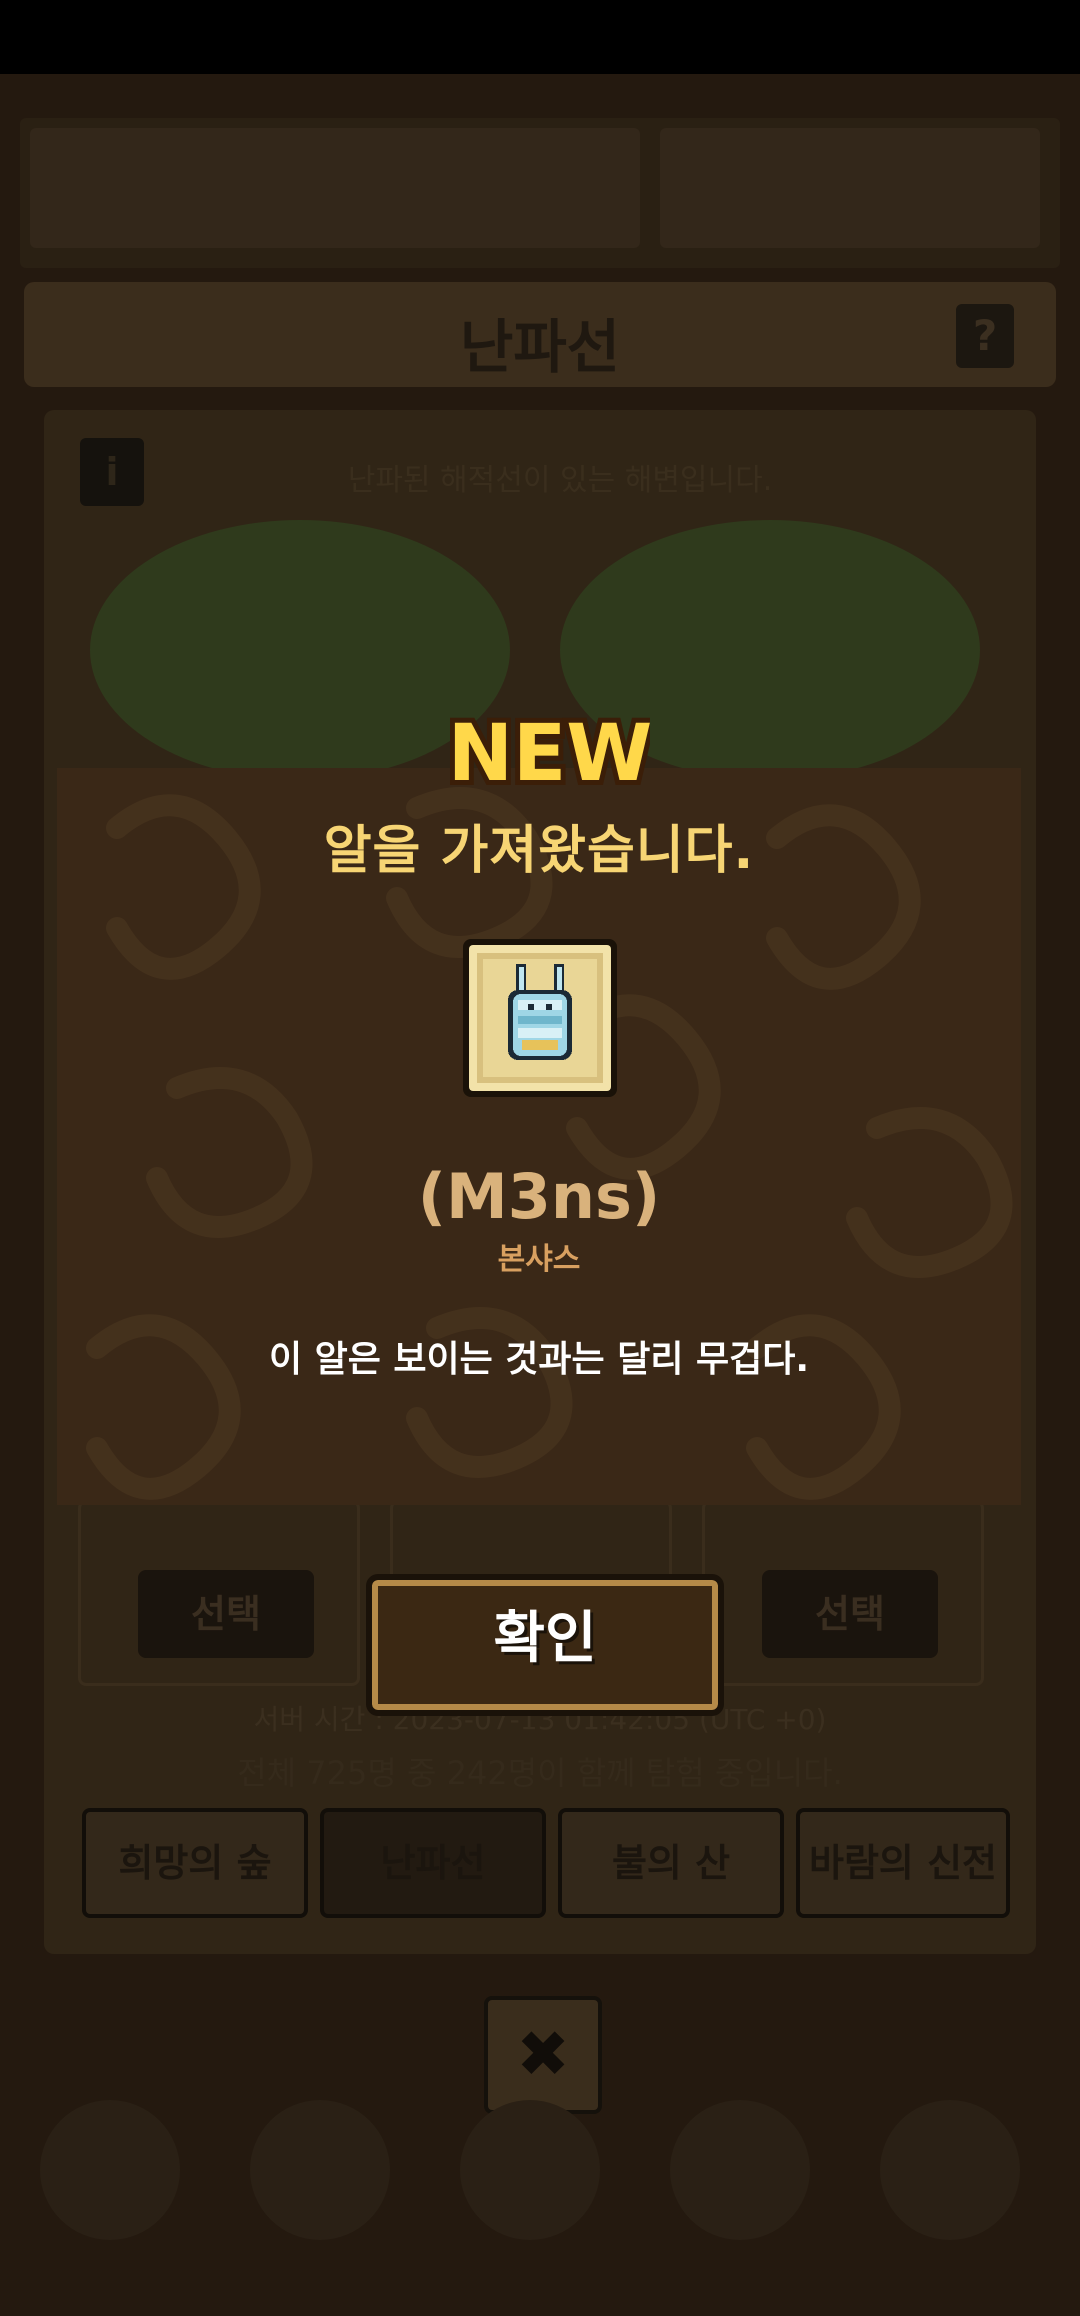 This screenshot has width=1080, height=2316. I want to click on new-badge-text: NEW, so click(550, 753).